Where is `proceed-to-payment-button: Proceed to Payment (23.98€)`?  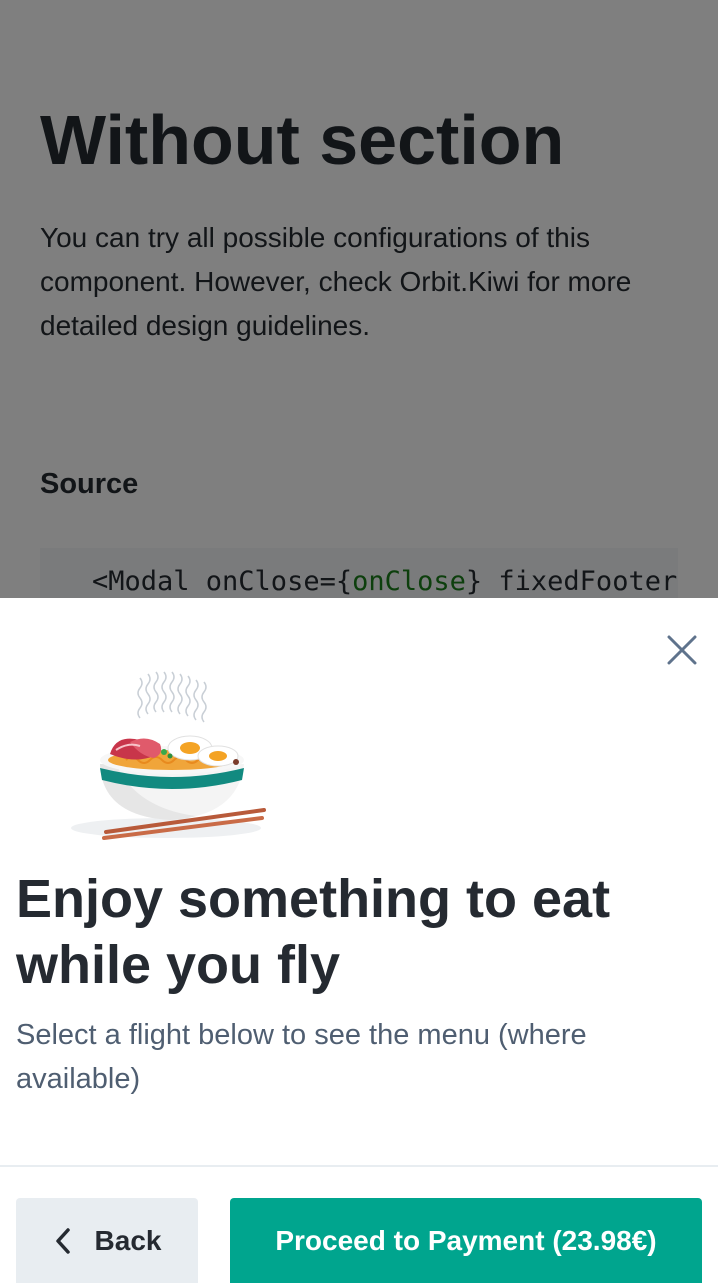 proceed-to-payment-button: Proceed to Payment (23.98€) is located at coordinates (466, 1240).